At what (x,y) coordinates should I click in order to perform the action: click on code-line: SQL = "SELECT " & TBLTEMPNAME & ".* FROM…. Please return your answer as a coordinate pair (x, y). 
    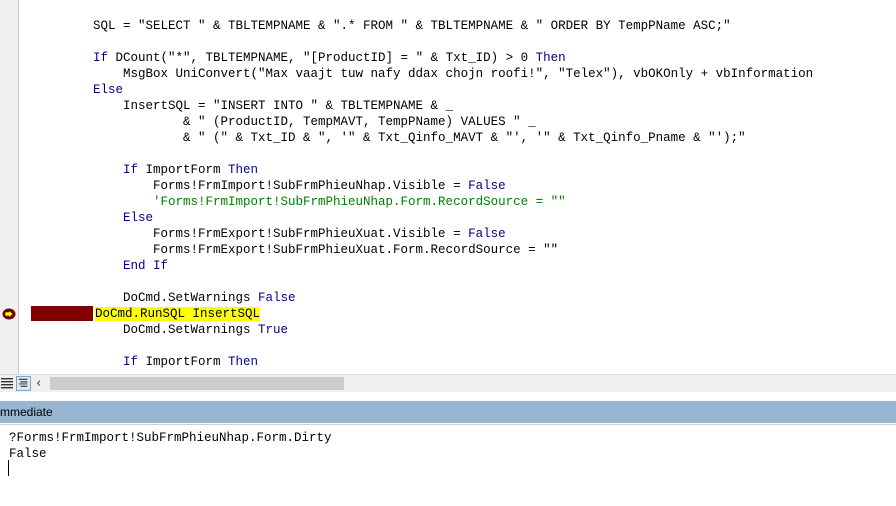
    Looking at the image, I should click on (397, 26).